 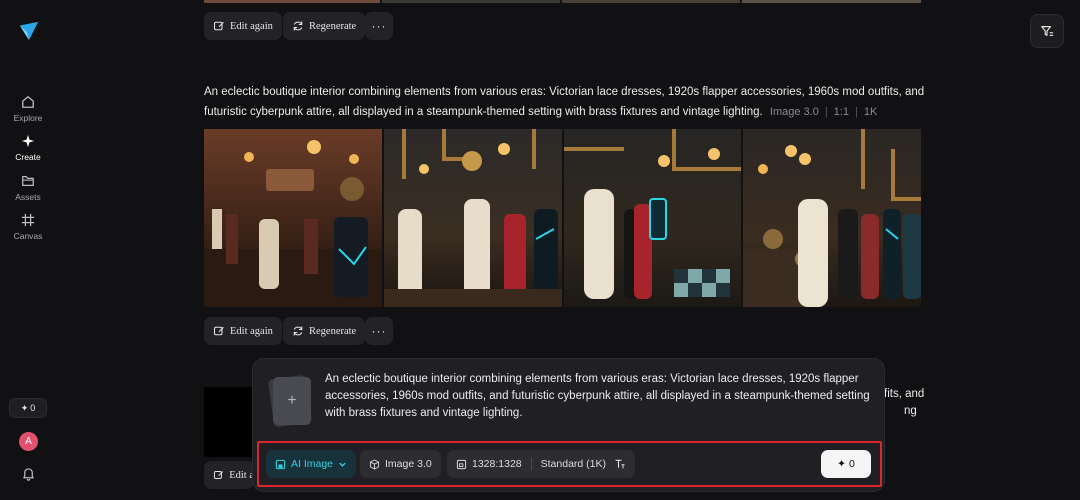 I want to click on filter-icon, so click(x=1047, y=31).